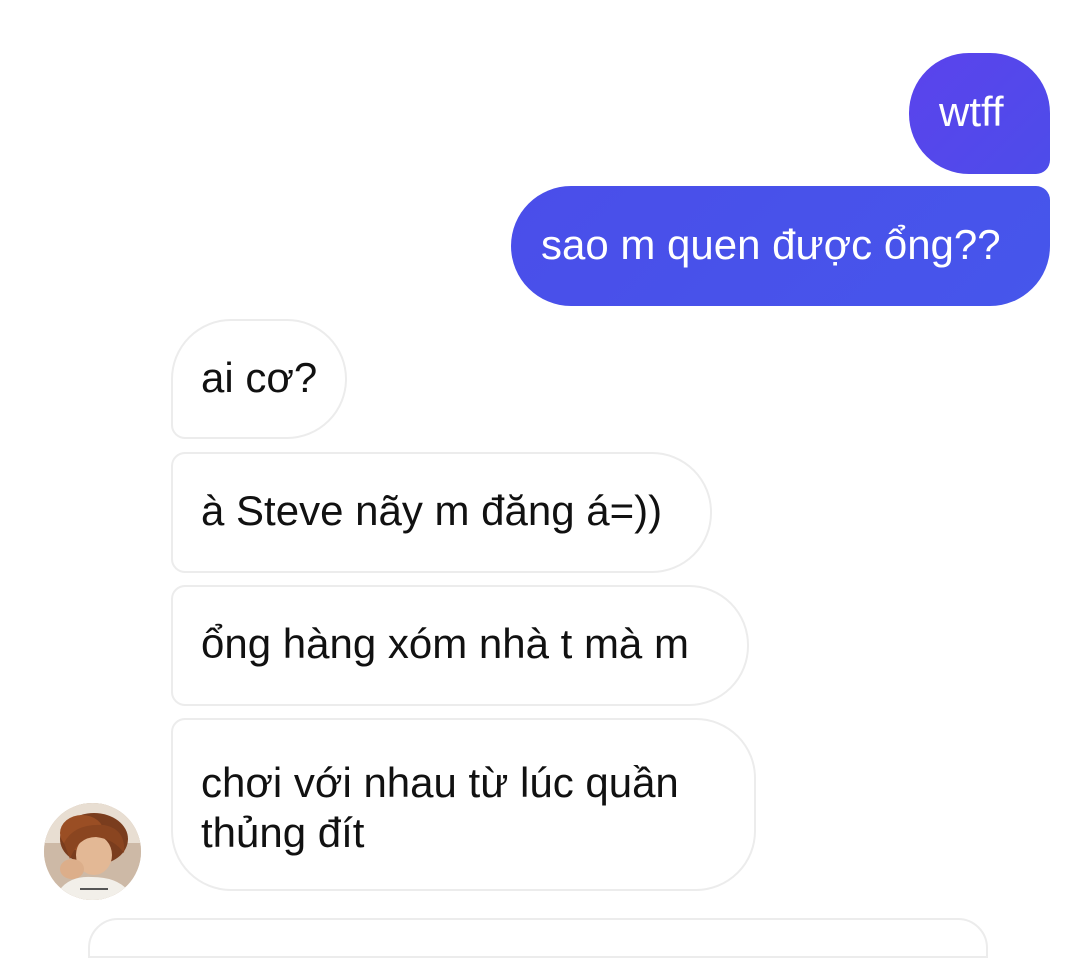 The width and height of the screenshot is (1079, 958). Describe the element at coordinates (432, 510) in the screenshot. I see `message-text: à Steve nãy m đăng á=))` at that location.